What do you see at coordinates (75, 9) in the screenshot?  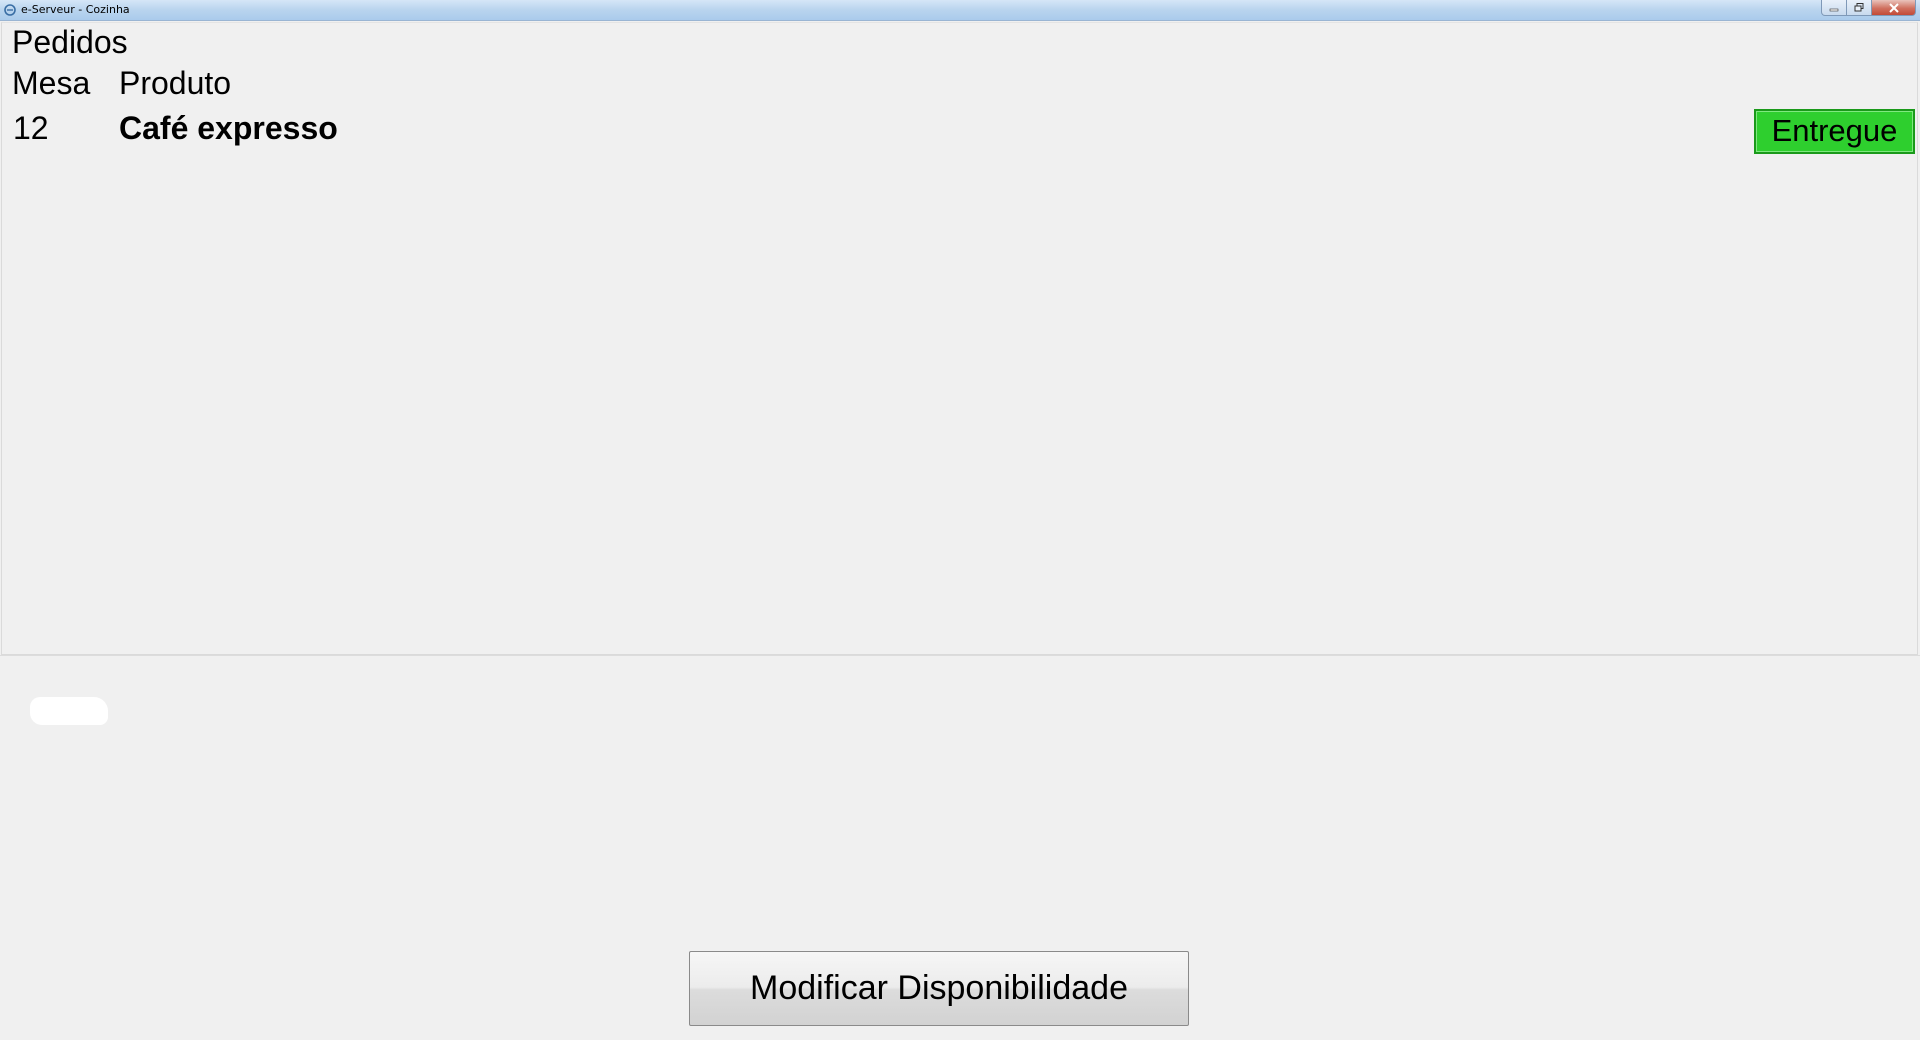 I see `window-title: e-Serveur - Cozinha` at bounding box center [75, 9].